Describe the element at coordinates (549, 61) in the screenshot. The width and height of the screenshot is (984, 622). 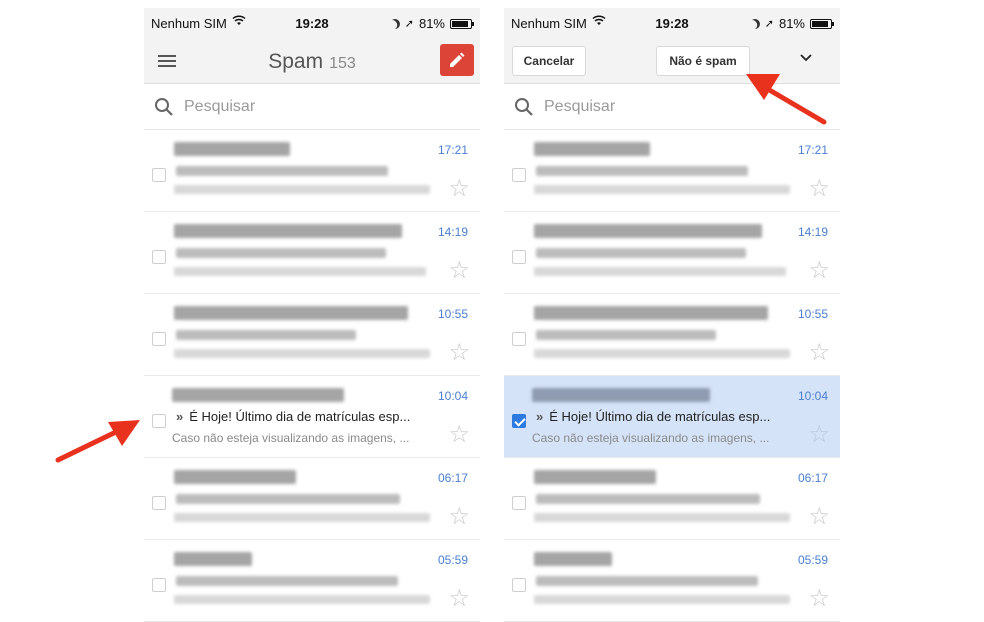
I see `cancel-button: Cancelar` at that location.